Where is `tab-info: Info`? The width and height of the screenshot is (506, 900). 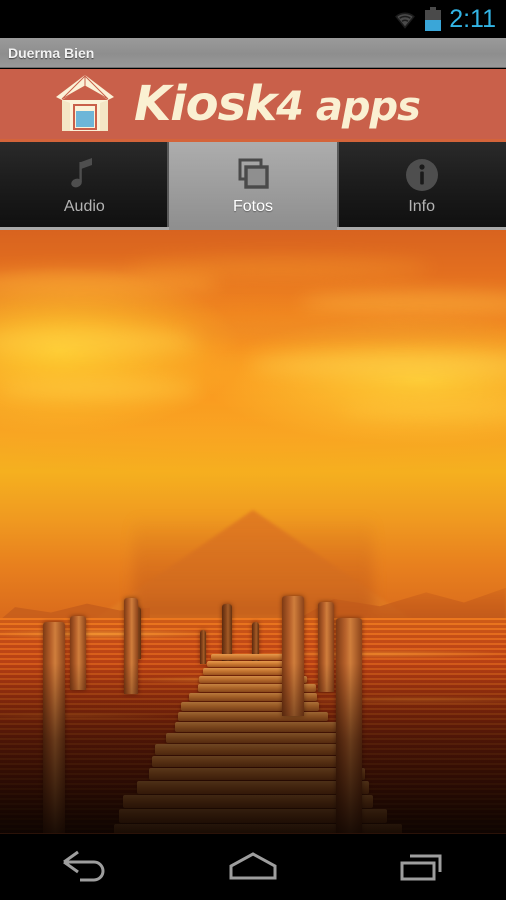
tab-info: Info is located at coordinates (421, 184).